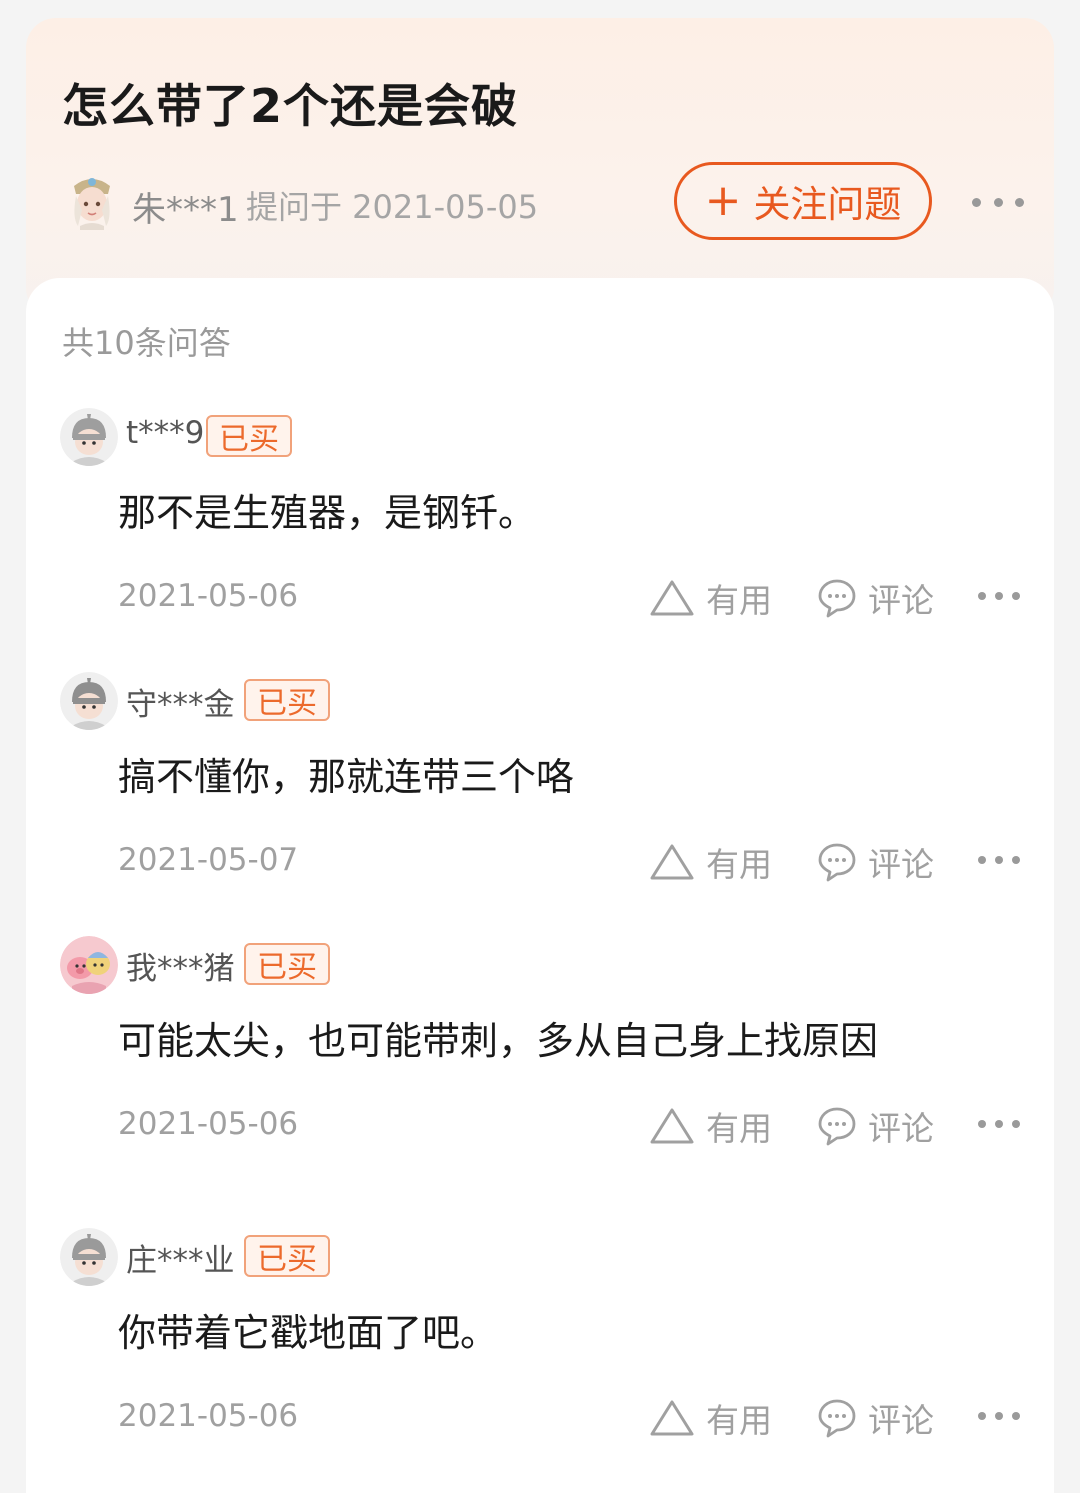  What do you see at coordinates (146, 343) in the screenshot?
I see `answer-count: 共10条问答` at bounding box center [146, 343].